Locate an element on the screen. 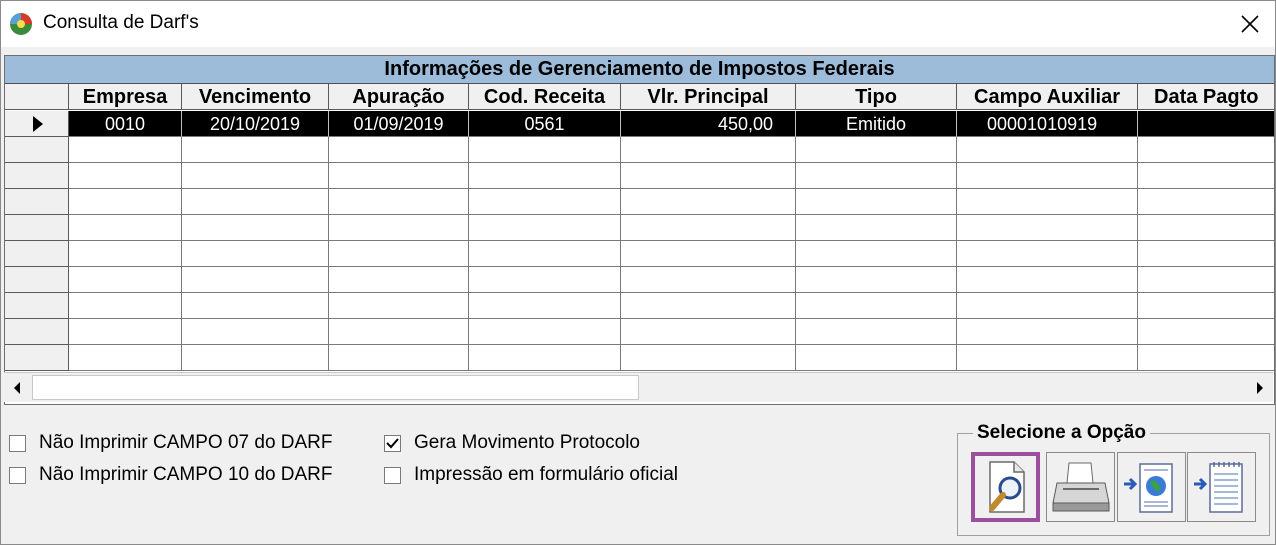  row-indicator-selected is located at coordinates (37, 124).